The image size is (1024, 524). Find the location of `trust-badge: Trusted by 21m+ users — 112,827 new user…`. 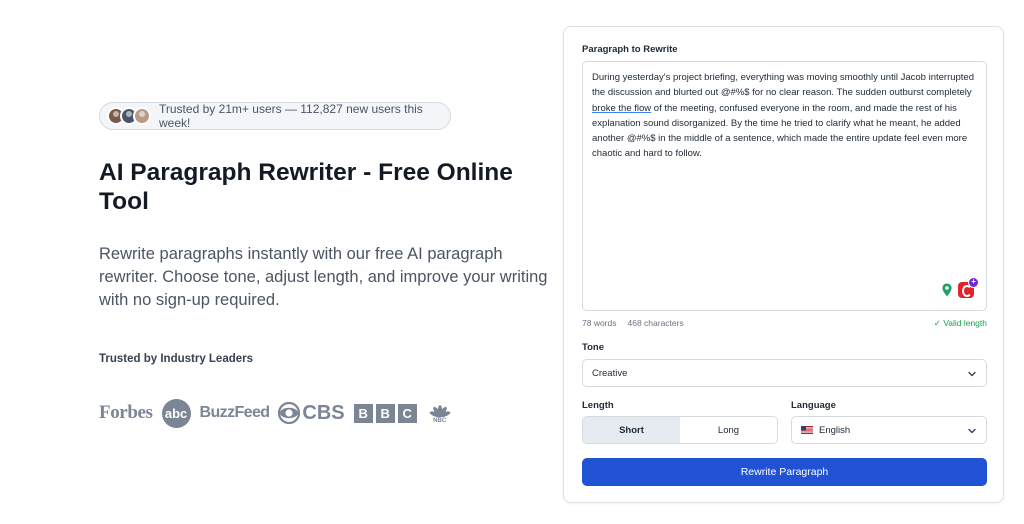

trust-badge: Trusted by 21m+ users — 112,827 new user… is located at coordinates (275, 116).